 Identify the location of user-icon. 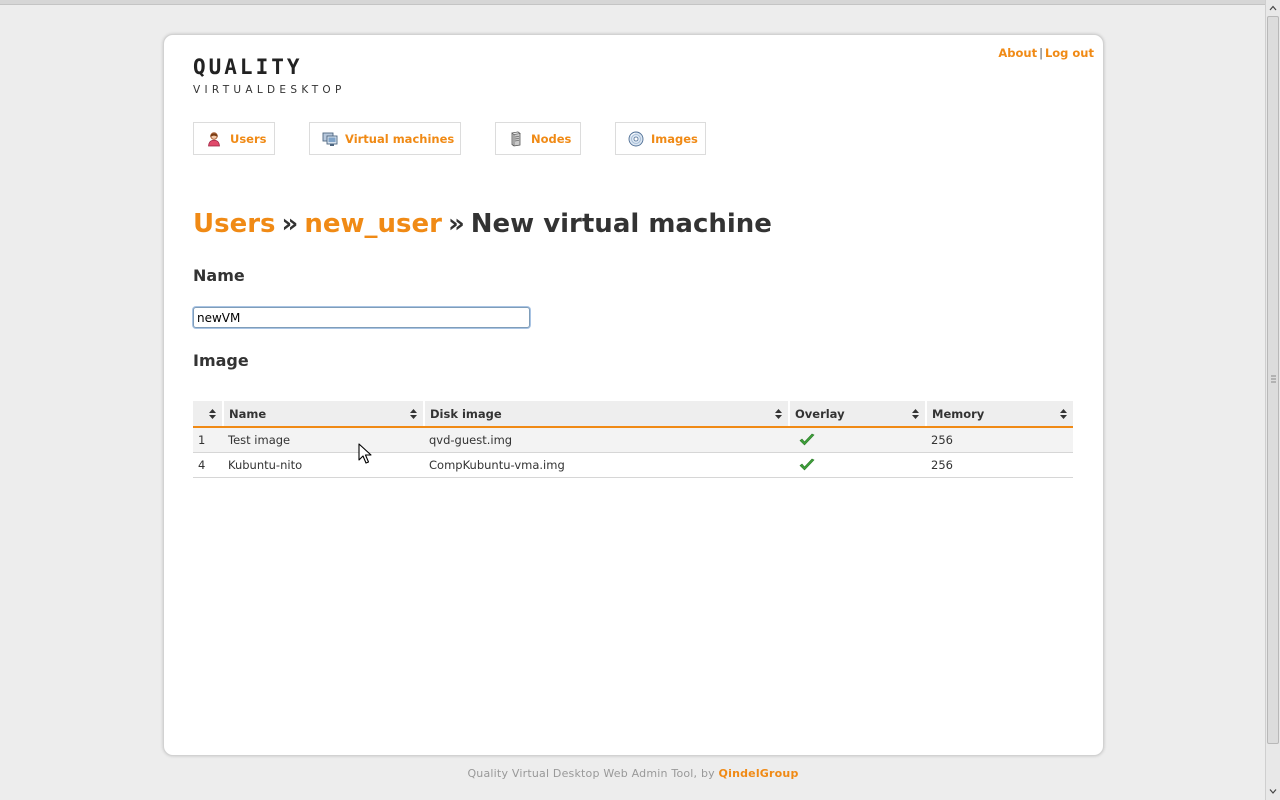
(214, 139).